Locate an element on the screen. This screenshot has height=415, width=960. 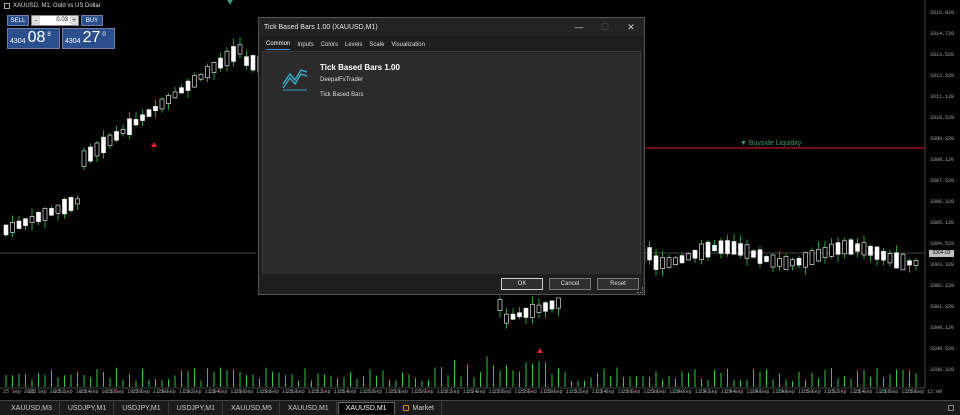
dialog-tab-colors: Colors is located at coordinates (329, 46).